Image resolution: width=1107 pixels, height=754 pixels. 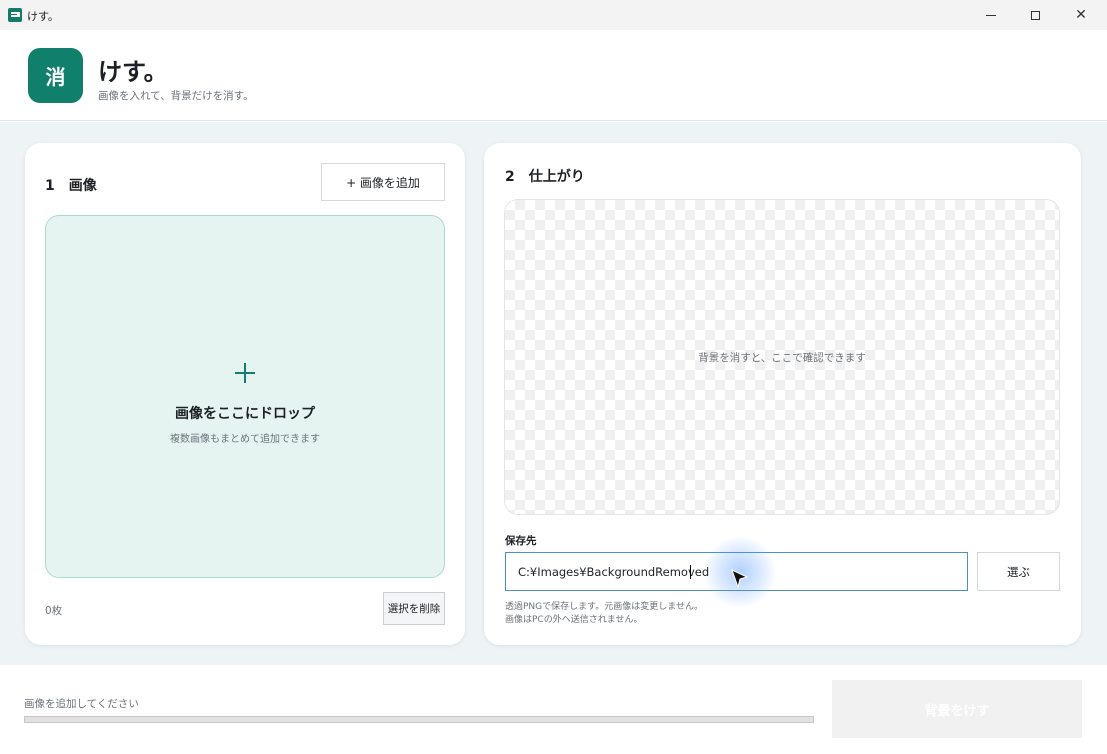 What do you see at coordinates (43, 16) in the screenshot?
I see `window-title: けす。` at bounding box center [43, 16].